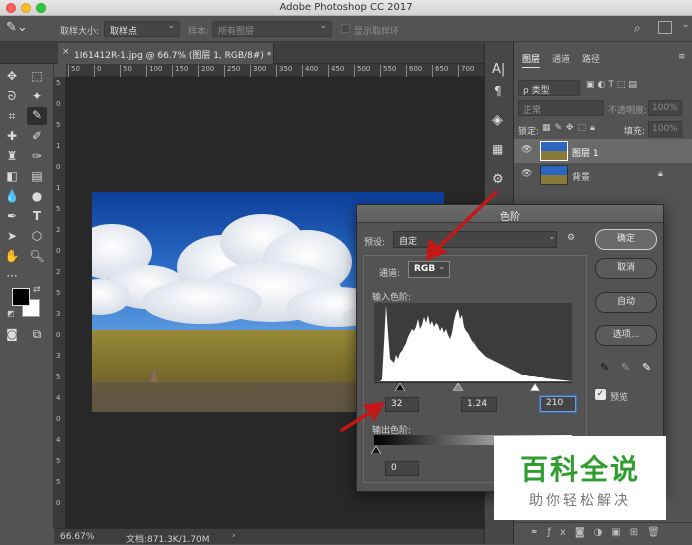 Image resolution: width=692 pixels, height=545 pixels. What do you see at coordinates (142, 29) in the screenshot?
I see `sample-size-select: 取样点` at bounding box center [142, 29].